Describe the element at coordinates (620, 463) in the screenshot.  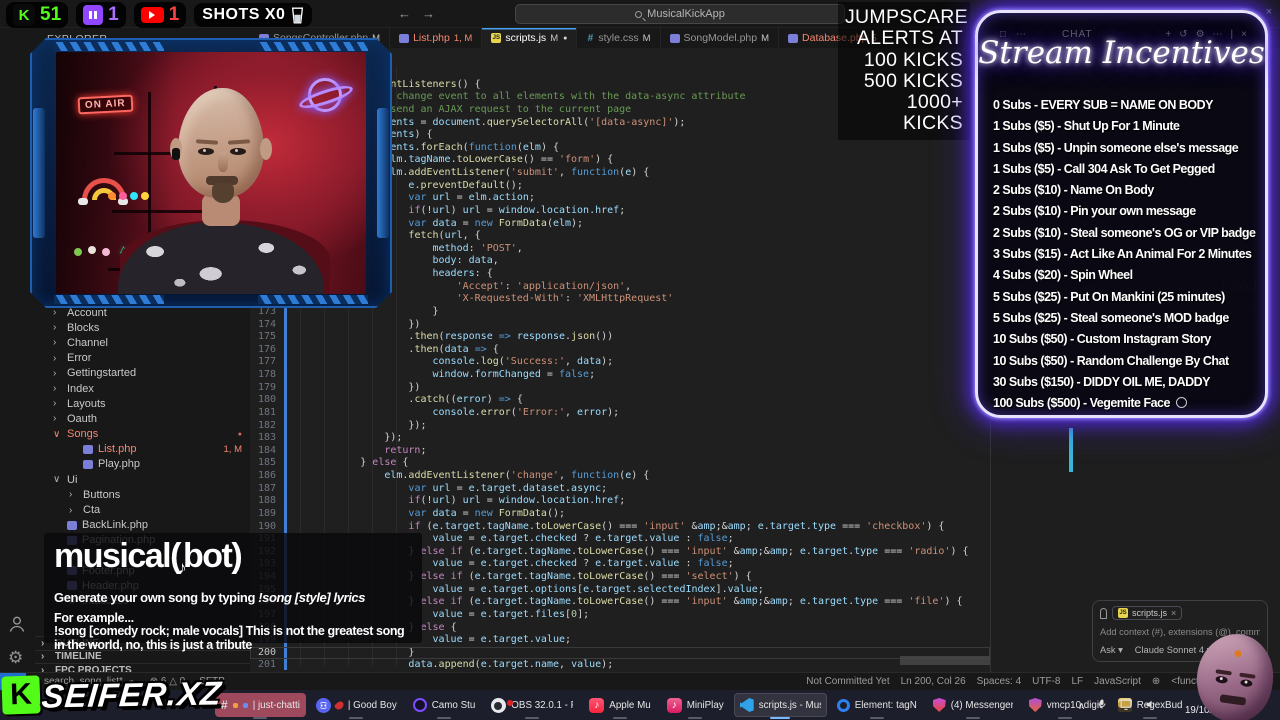
I see `code-line-185: 185 } else {` at that location.